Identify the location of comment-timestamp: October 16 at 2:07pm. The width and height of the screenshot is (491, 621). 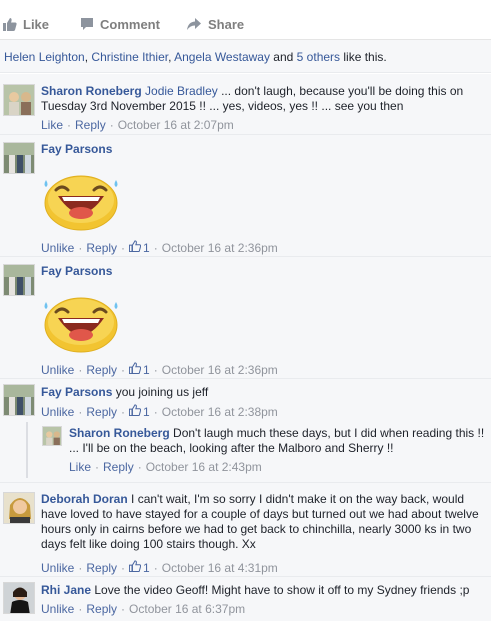
(176, 125).